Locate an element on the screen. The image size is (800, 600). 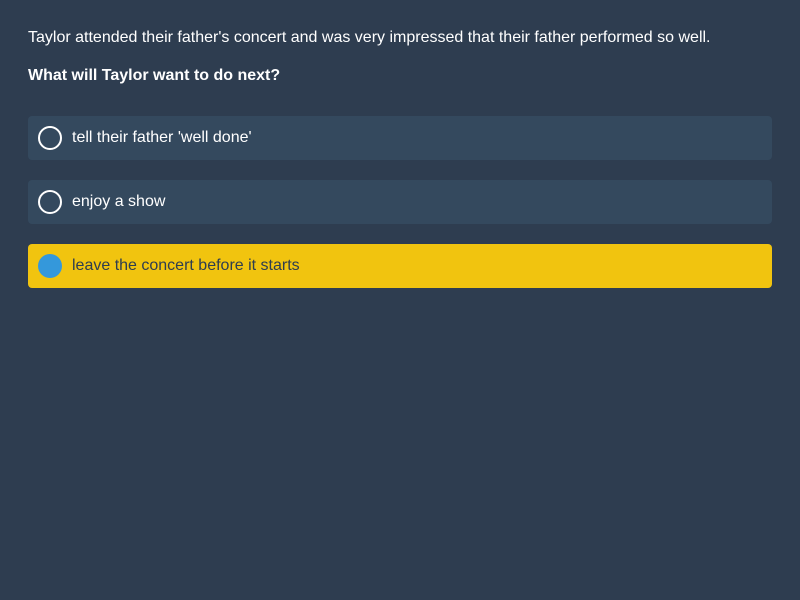
answer-option-label: leave the concert before it starts is located at coordinates (186, 265).